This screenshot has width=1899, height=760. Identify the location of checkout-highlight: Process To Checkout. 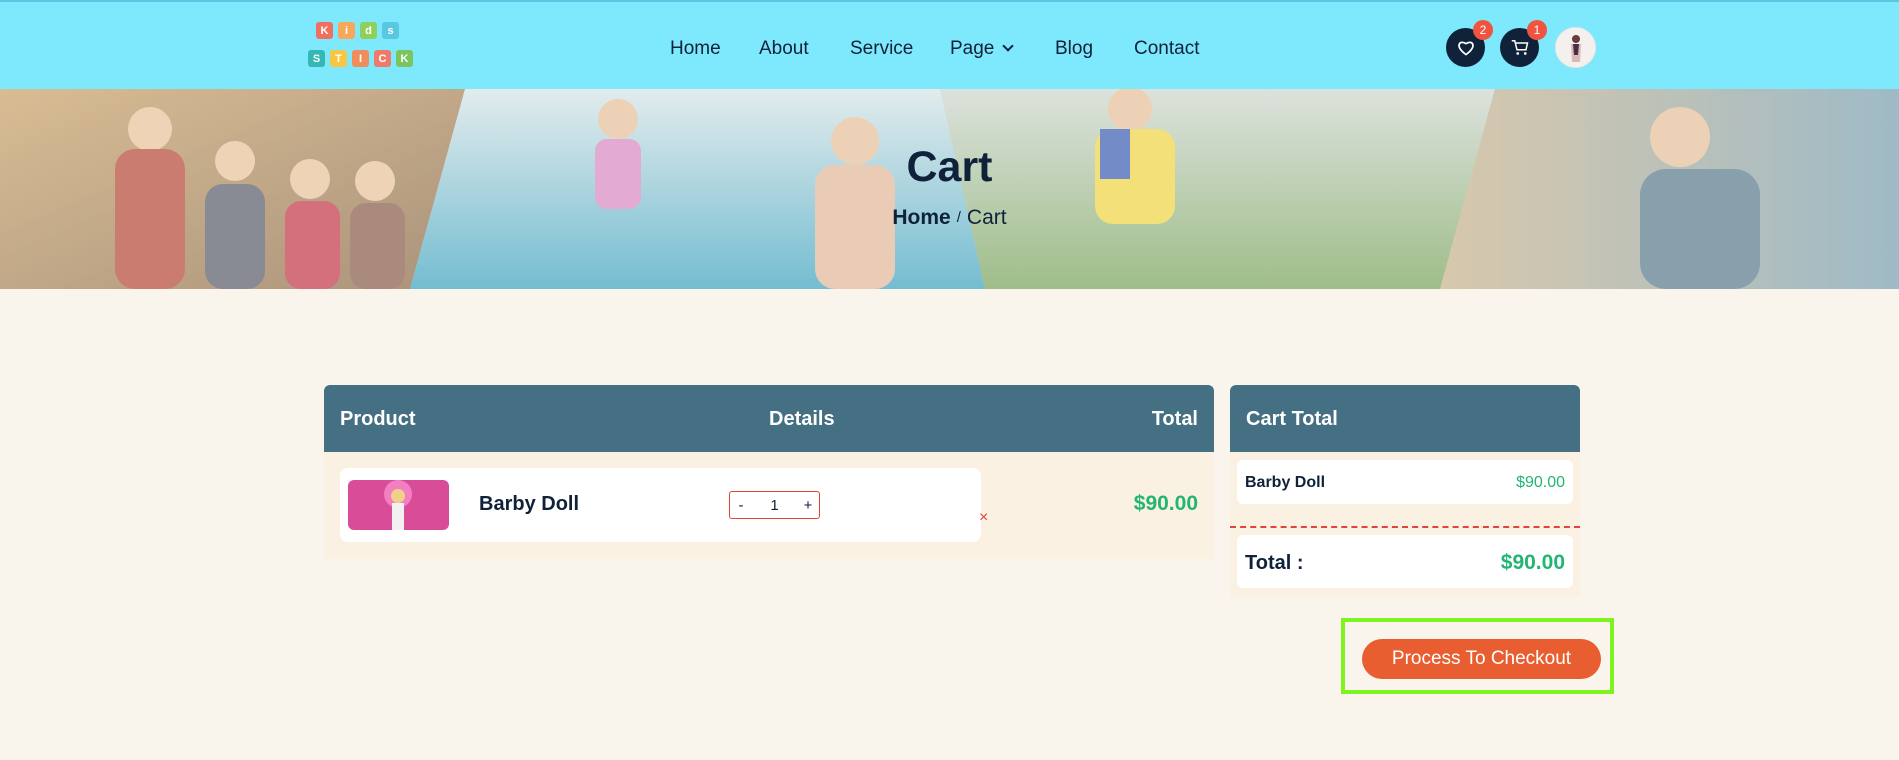
(1477, 656).